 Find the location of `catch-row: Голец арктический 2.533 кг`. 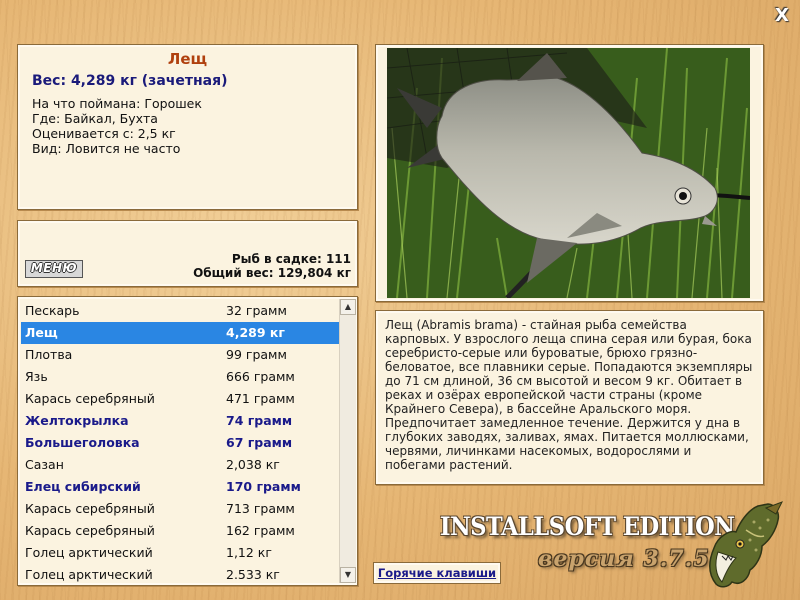

catch-row: Голец арктический 2.533 кг is located at coordinates (180, 574).